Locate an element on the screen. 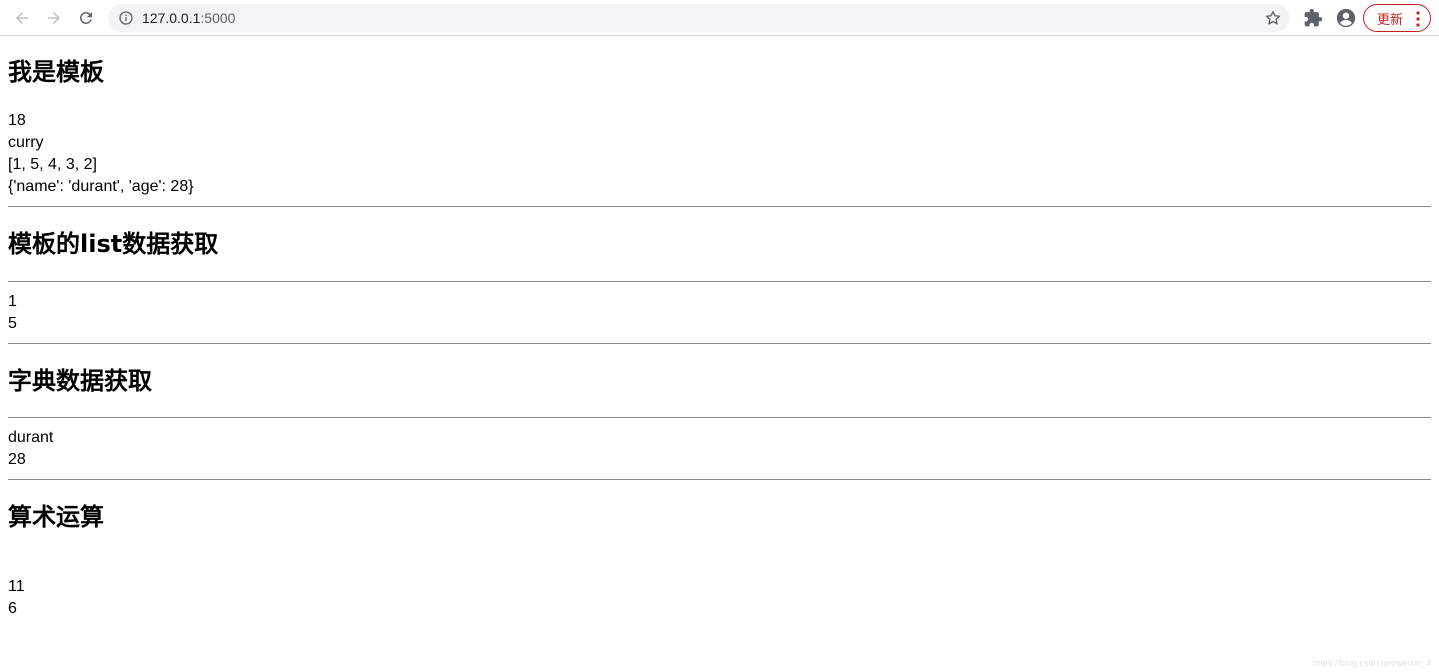 The width and height of the screenshot is (1439, 672). site-info-icon is located at coordinates (126, 18).